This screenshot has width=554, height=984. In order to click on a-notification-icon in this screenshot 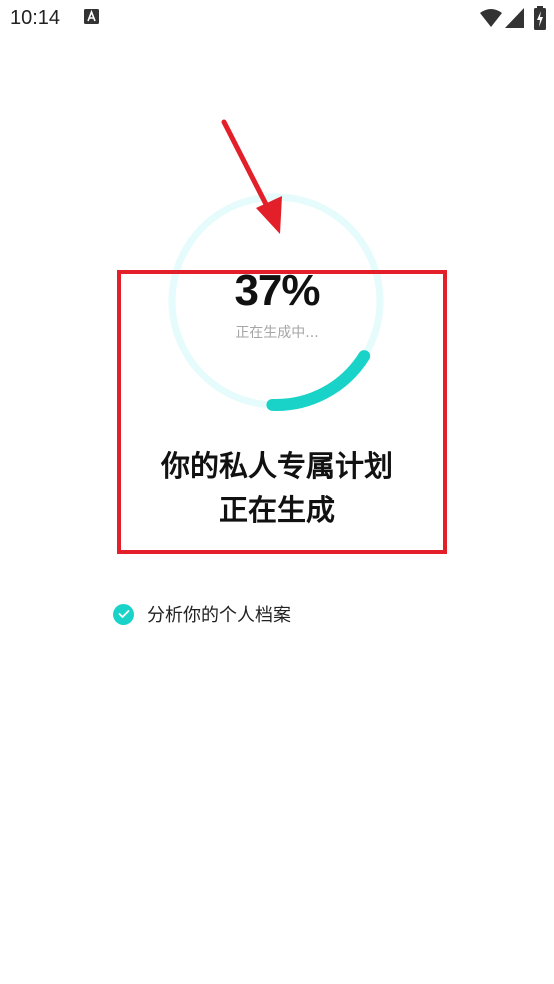, I will do `click(91, 16)`.